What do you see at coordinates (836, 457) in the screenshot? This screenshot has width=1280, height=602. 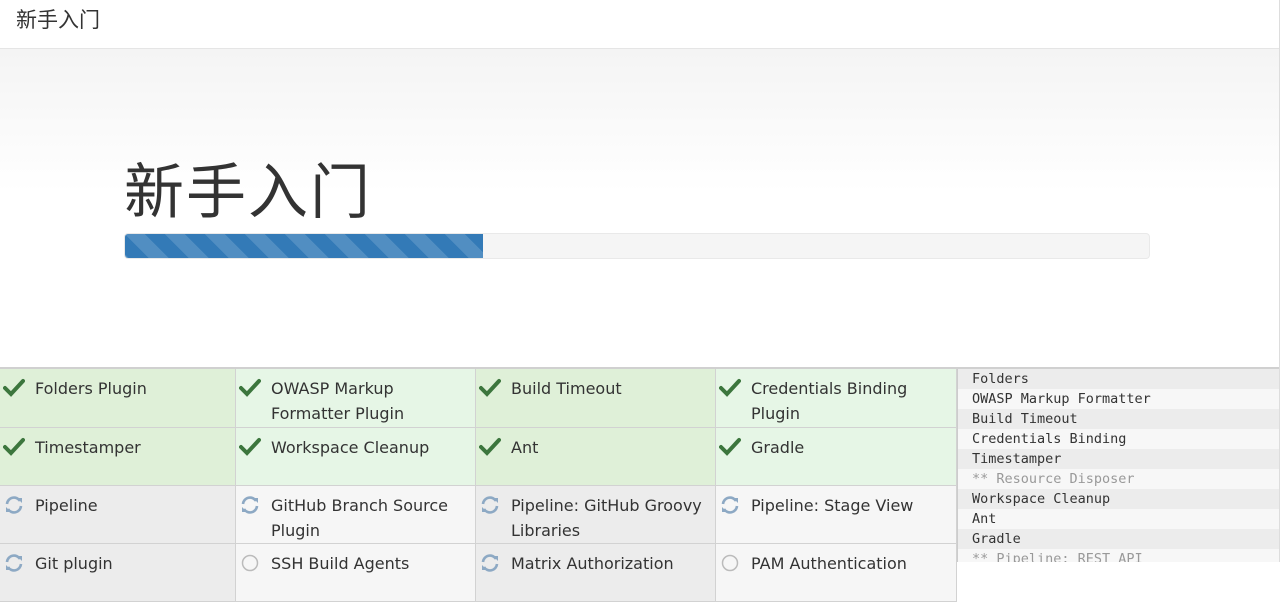 I see `plugin-item: Gradle` at bounding box center [836, 457].